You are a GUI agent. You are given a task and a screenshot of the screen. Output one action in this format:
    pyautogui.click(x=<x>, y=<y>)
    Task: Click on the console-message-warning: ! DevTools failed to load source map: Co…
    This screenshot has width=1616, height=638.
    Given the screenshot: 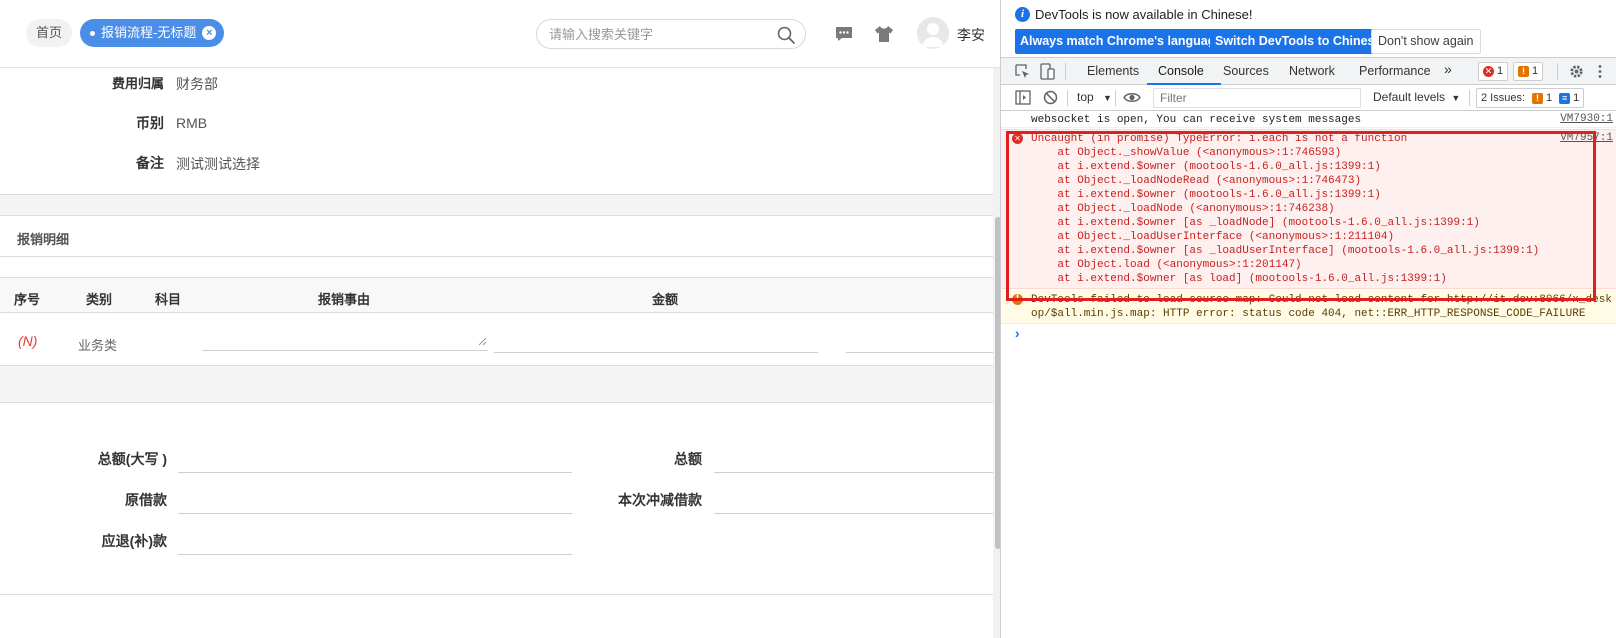 What is the action you would take?
    pyautogui.click(x=1308, y=307)
    